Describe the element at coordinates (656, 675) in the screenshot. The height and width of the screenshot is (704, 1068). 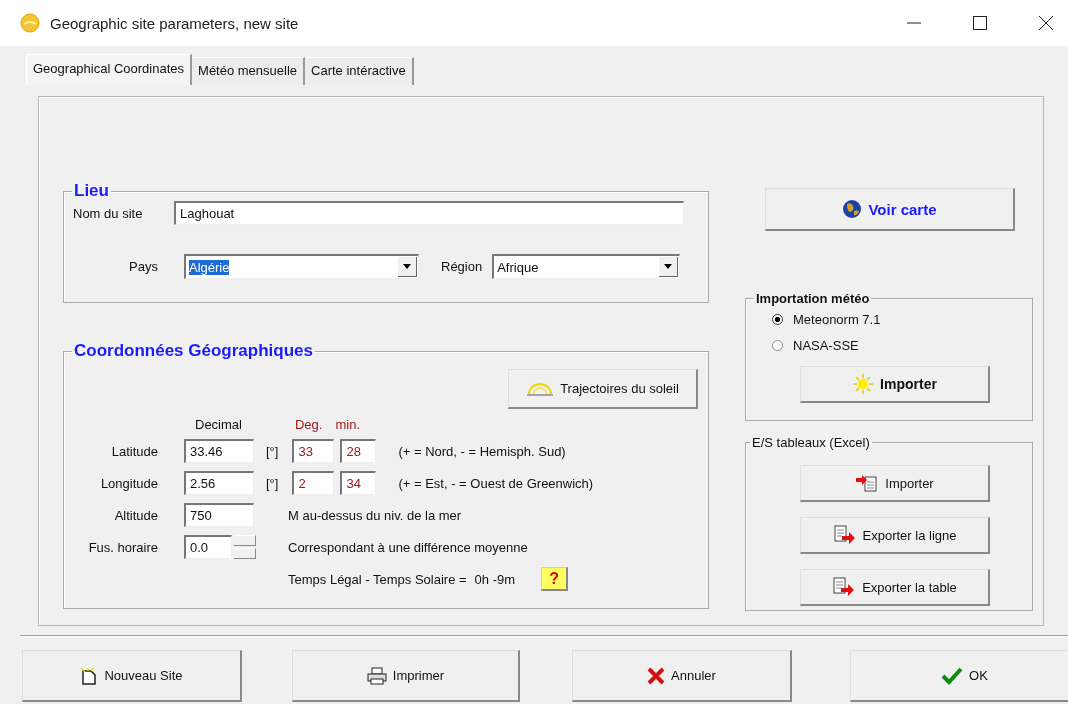
I see `cross-icon` at that location.